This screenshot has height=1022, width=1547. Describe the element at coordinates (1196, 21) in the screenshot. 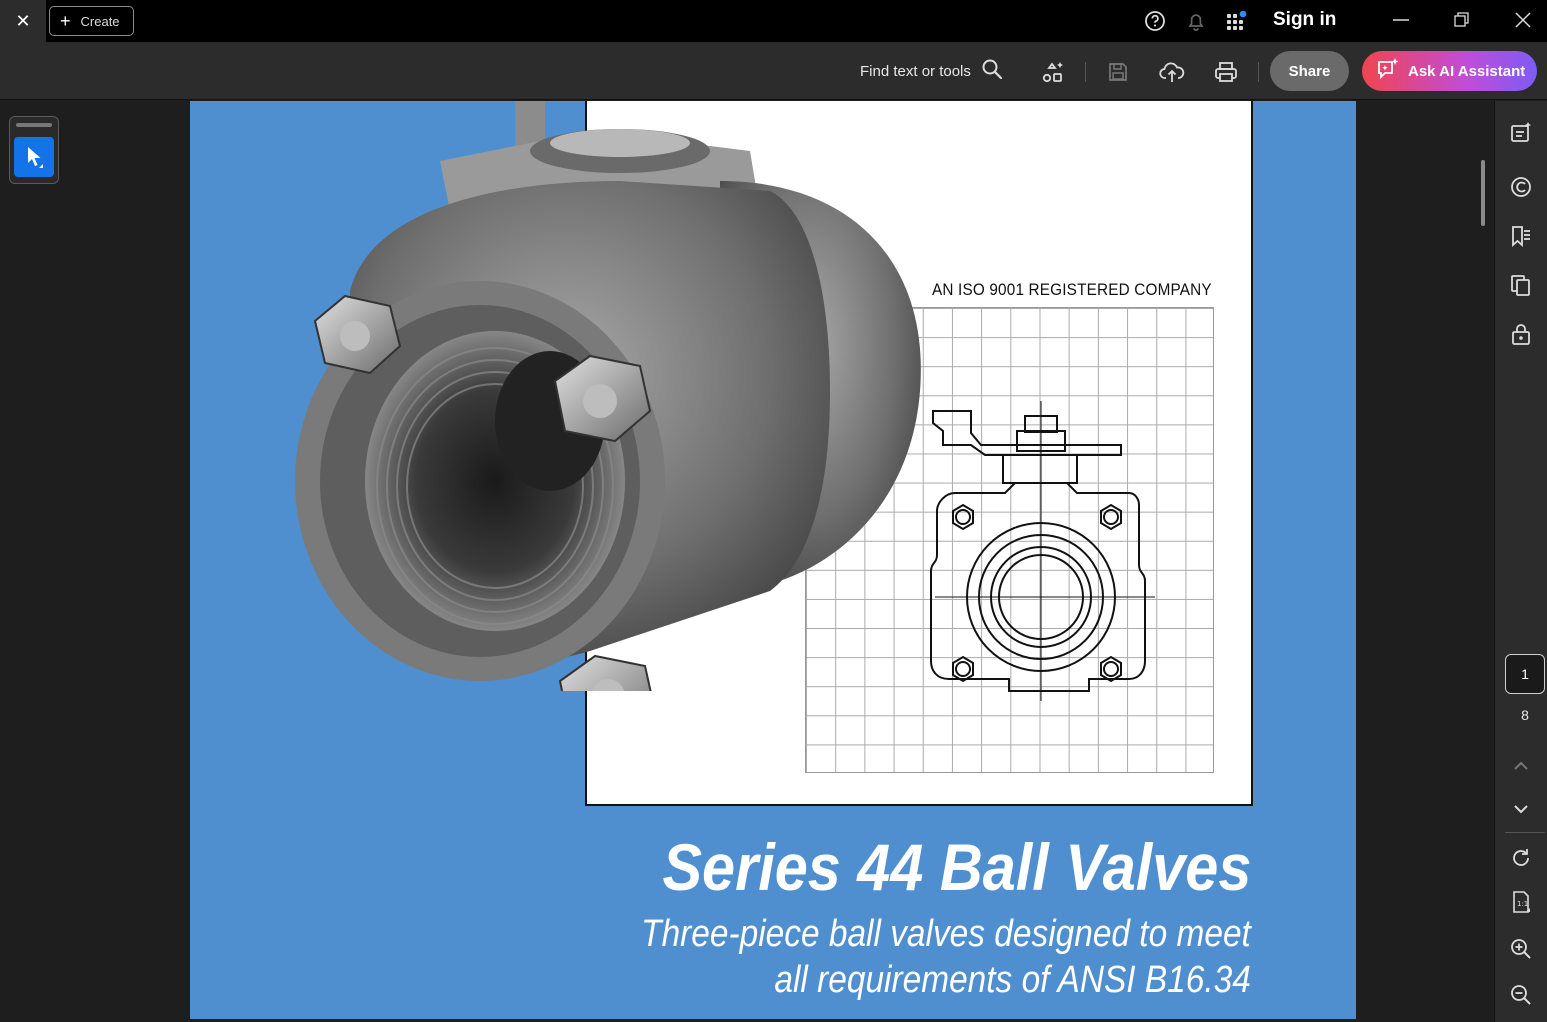

I see `bell-icon` at that location.